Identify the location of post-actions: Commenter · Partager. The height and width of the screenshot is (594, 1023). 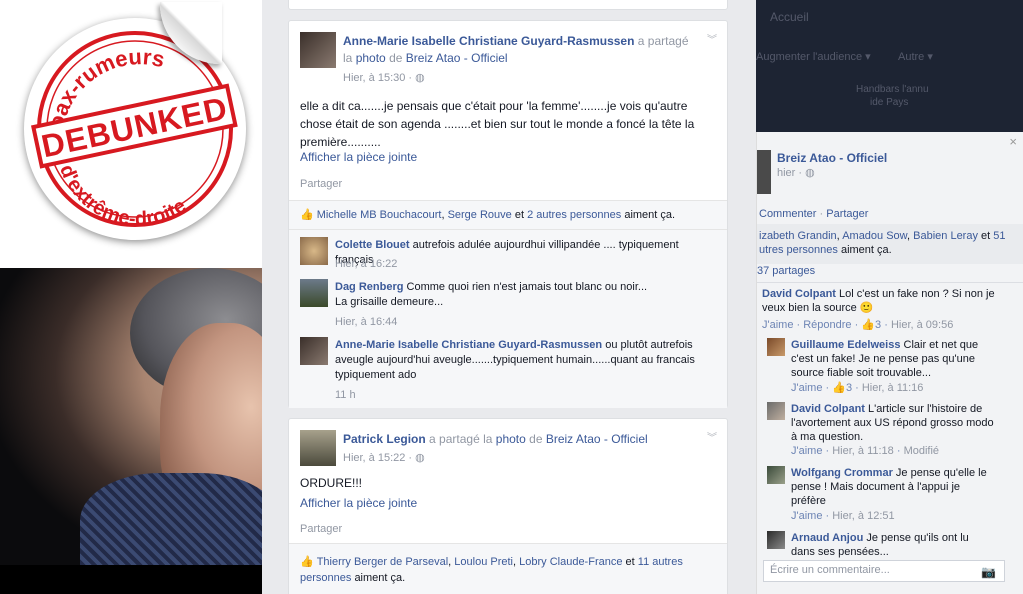
(814, 214).